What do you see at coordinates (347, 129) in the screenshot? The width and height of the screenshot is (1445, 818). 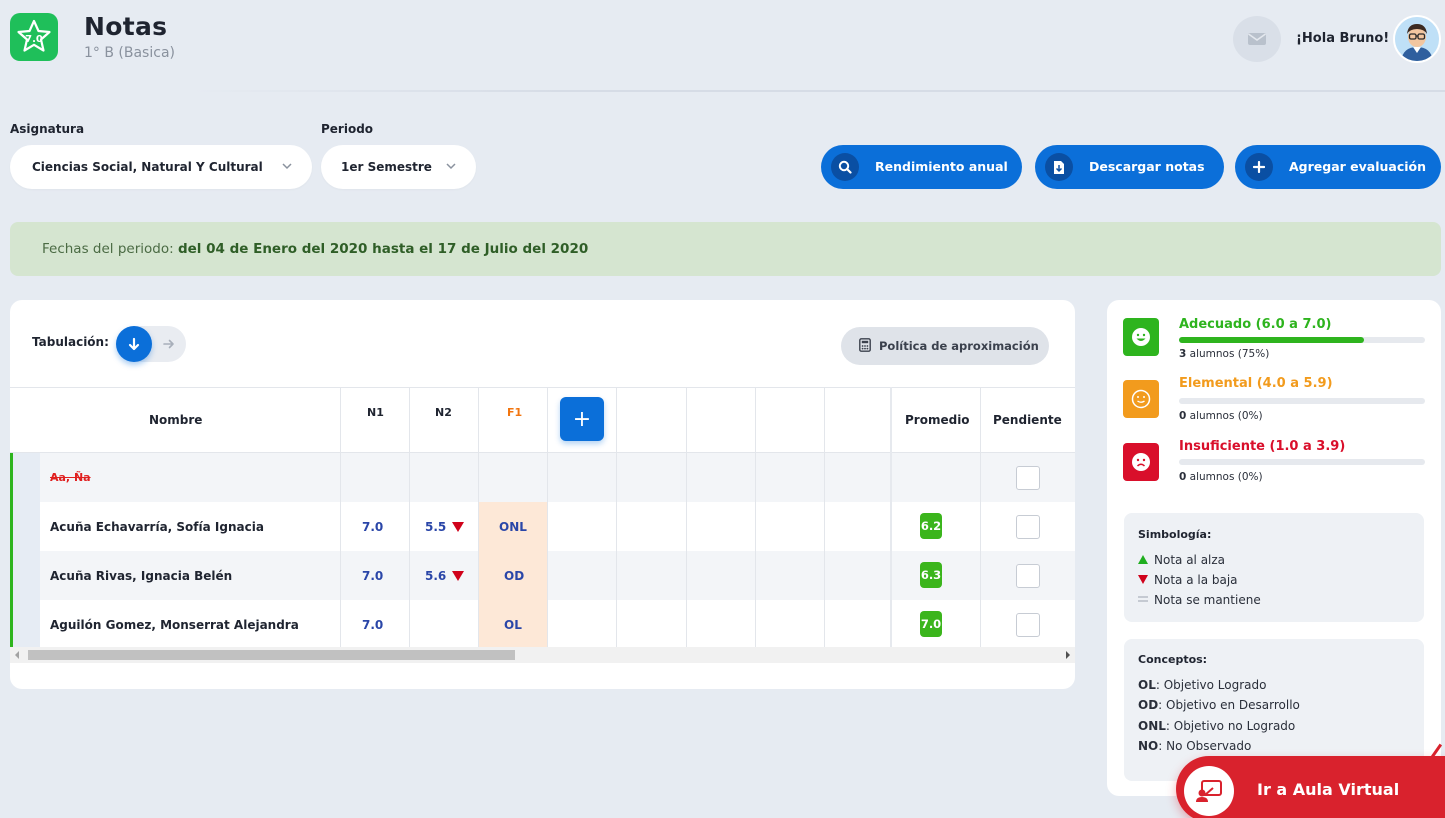 I see `period-label: Periodo` at bounding box center [347, 129].